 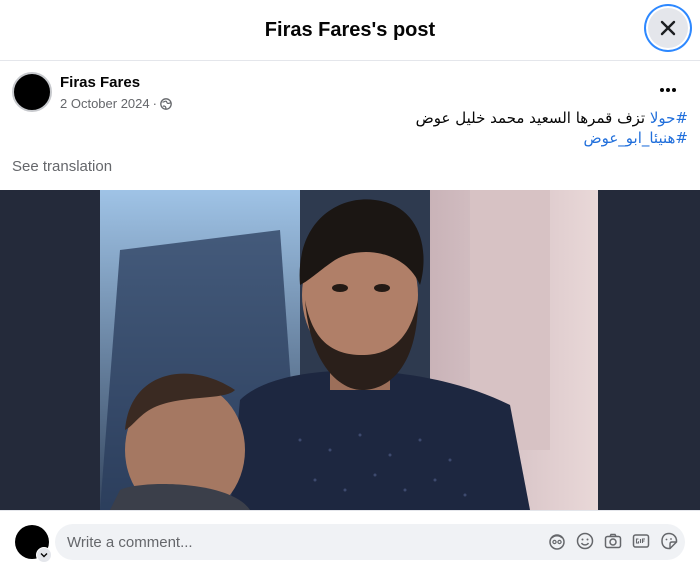 What do you see at coordinates (116, 92) in the screenshot?
I see `post-meta: Firas Fares 2 October 2024 ·` at bounding box center [116, 92].